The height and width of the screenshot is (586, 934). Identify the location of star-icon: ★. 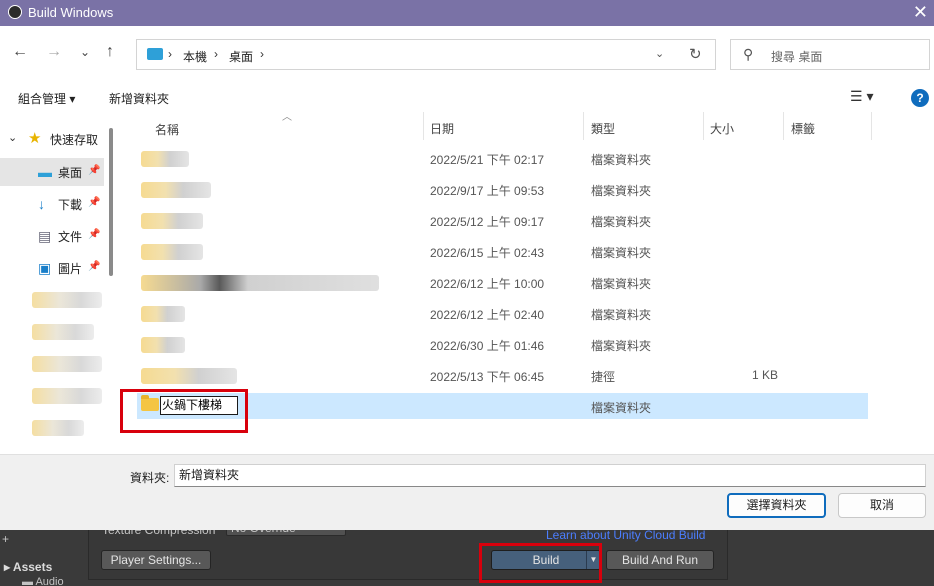
(35, 138).